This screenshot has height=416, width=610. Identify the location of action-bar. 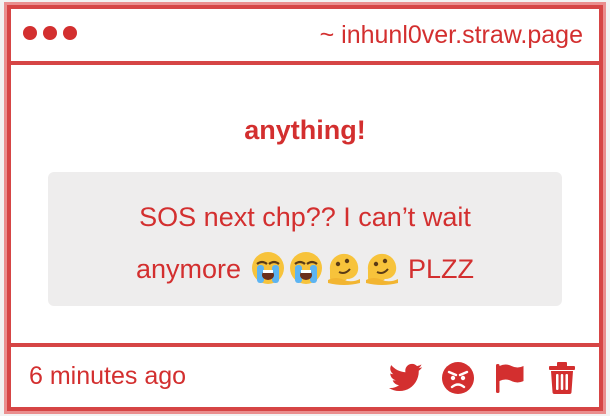
(484, 378).